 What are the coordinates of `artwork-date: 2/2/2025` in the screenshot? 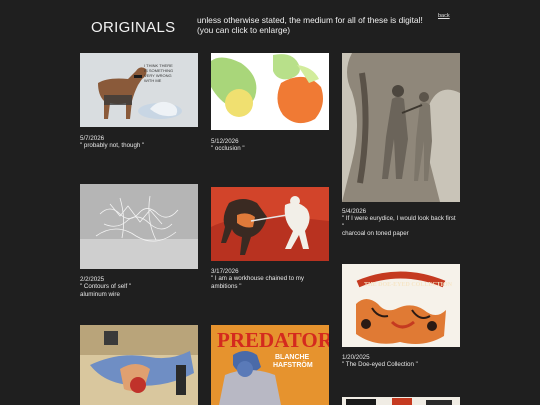 It's located at (92, 279).